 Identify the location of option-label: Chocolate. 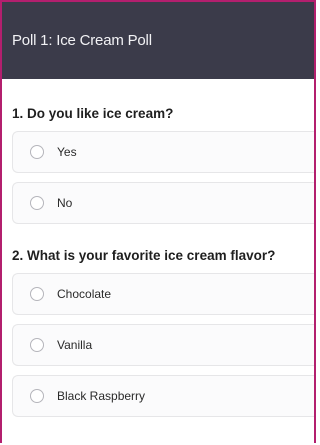
(84, 294).